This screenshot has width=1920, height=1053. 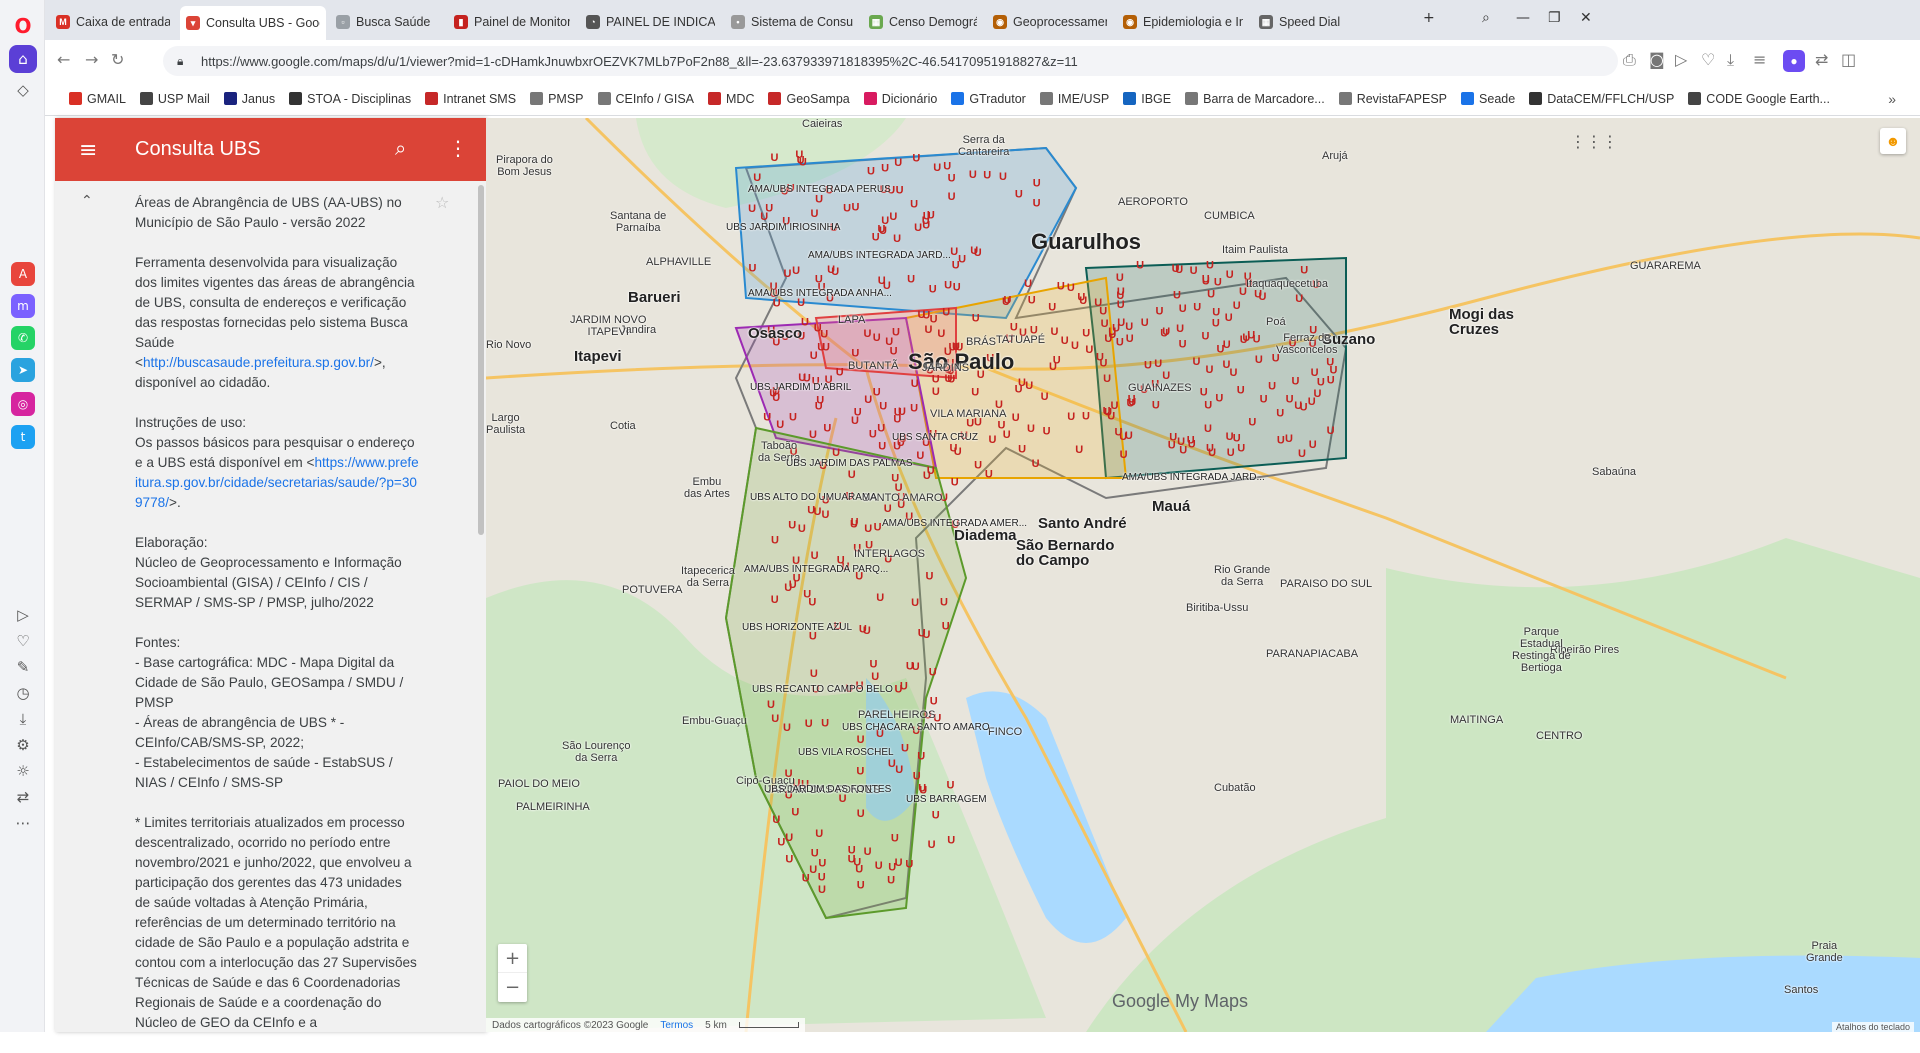 What do you see at coordinates (676, 1025) in the screenshot?
I see `terms-link: Termos` at bounding box center [676, 1025].